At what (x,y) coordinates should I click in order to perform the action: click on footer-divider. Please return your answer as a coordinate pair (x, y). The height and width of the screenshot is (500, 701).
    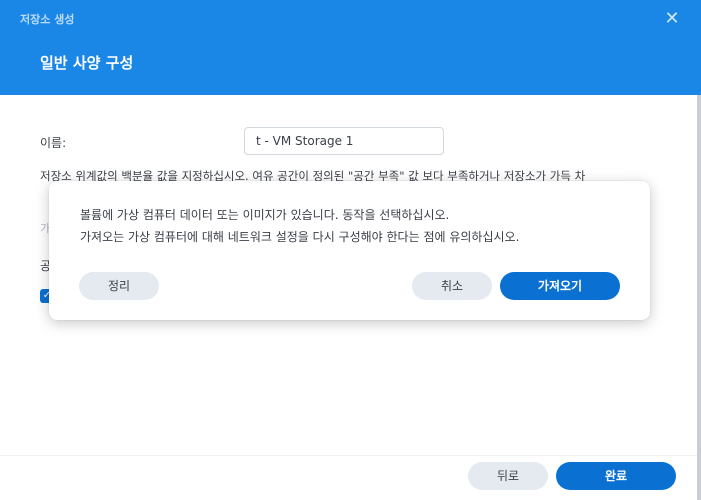
    Looking at the image, I should click on (348, 455).